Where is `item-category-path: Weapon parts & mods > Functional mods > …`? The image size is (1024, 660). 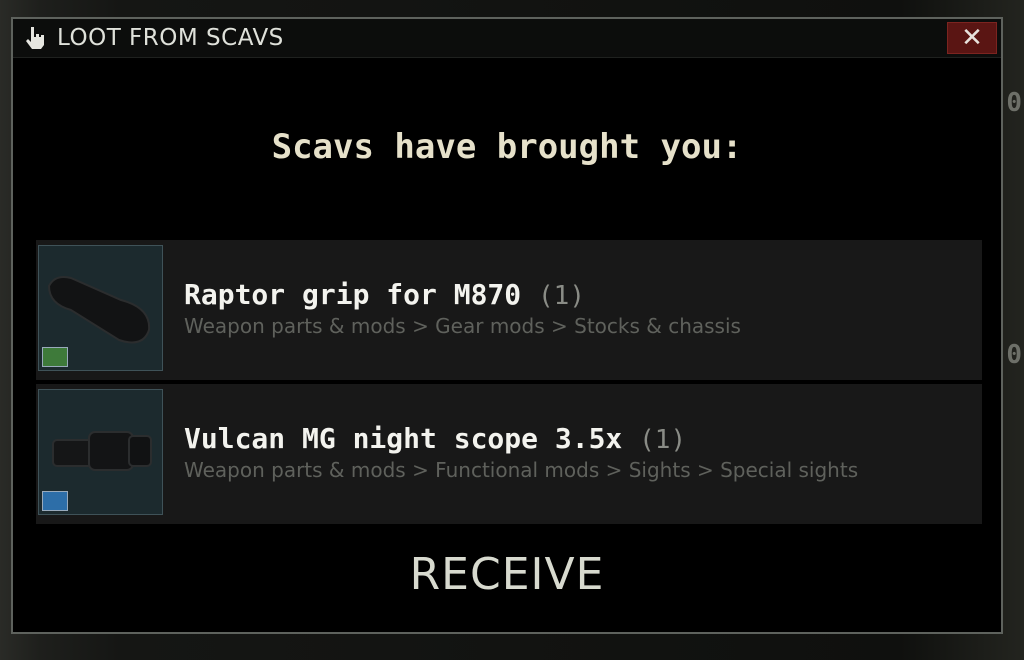 item-category-path: Weapon parts & mods > Functional mods > … is located at coordinates (521, 470).